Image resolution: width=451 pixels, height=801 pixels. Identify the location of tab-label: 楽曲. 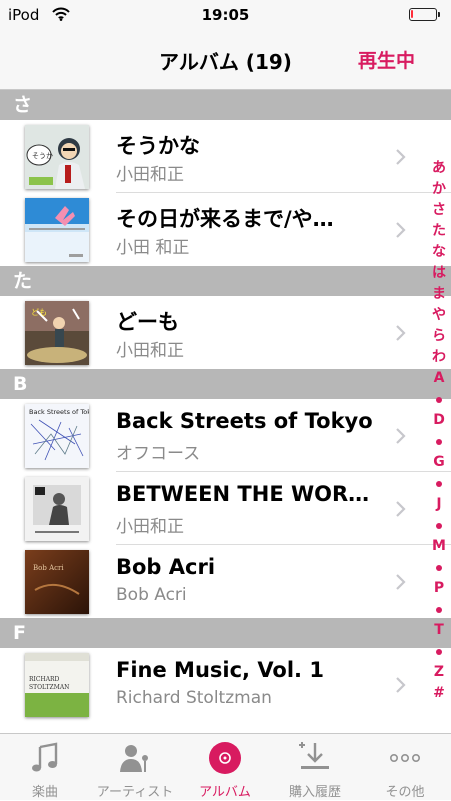
(44, 792).